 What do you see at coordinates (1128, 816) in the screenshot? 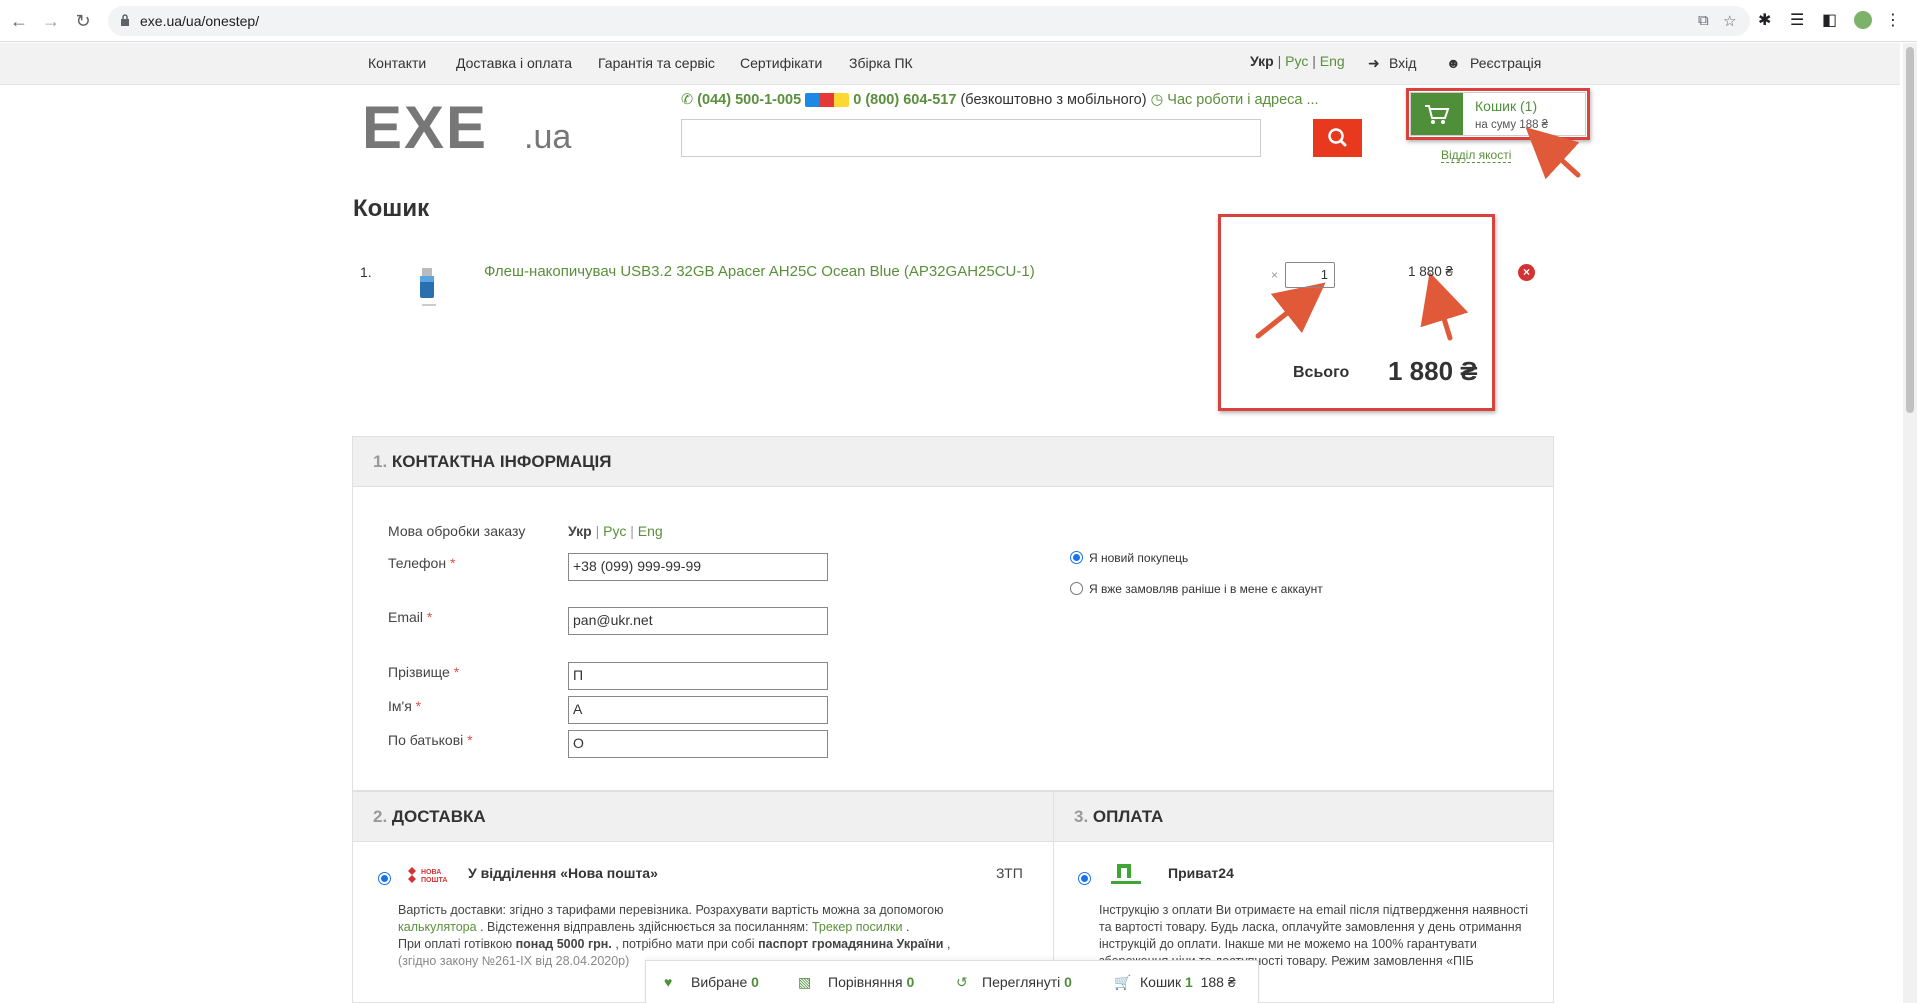
I see `payment-heading: ОПЛАТА` at bounding box center [1128, 816].